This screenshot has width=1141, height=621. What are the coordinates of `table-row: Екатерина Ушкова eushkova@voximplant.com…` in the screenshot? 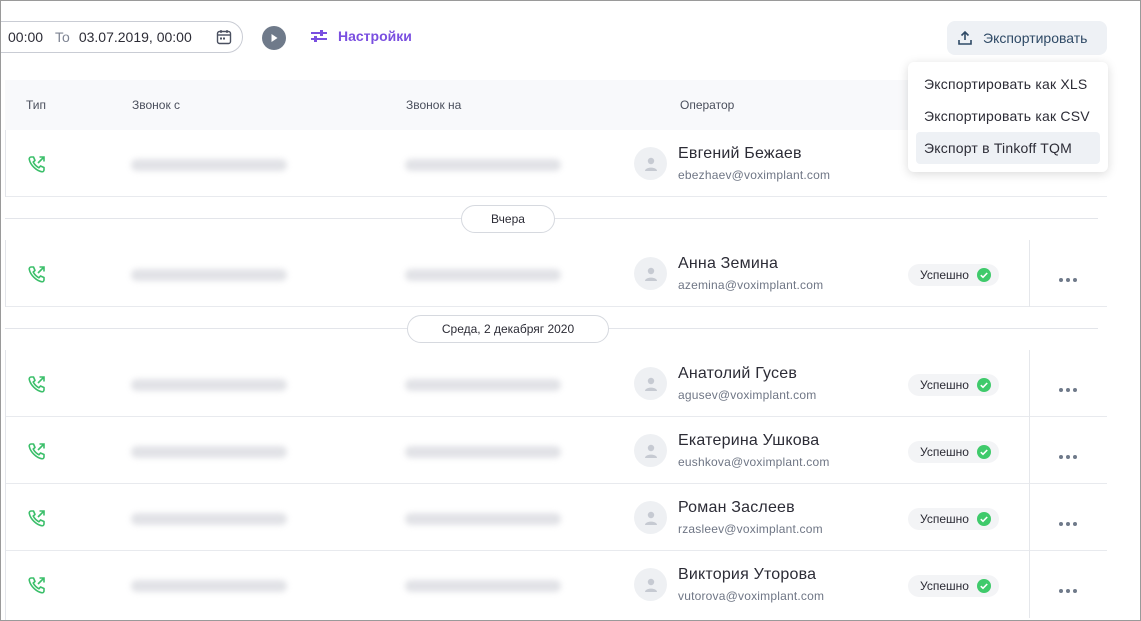 It's located at (556, 450).